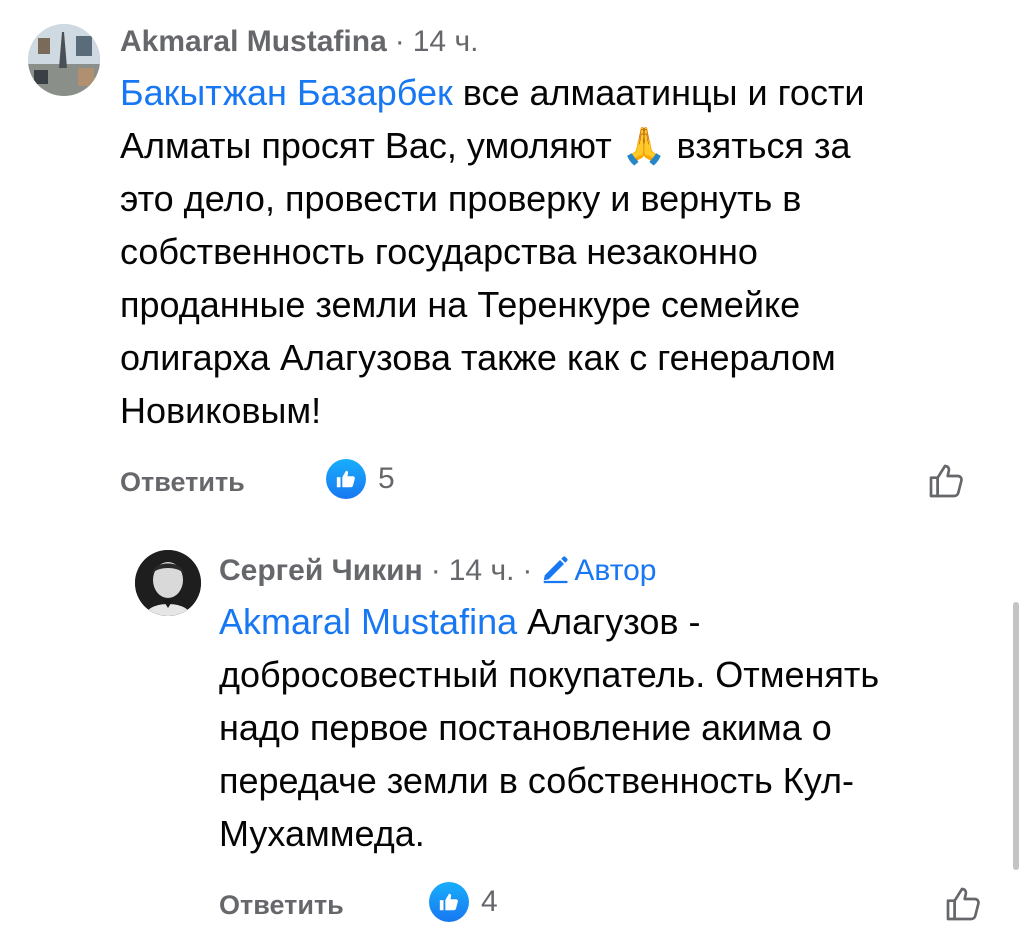 The width and height of the screenshot is (1024, 952). Describe the element at coordinates (461, 198) in the screenshot. I see `comment-text-line: это дело, провести проверку и вернуть в` at that location.